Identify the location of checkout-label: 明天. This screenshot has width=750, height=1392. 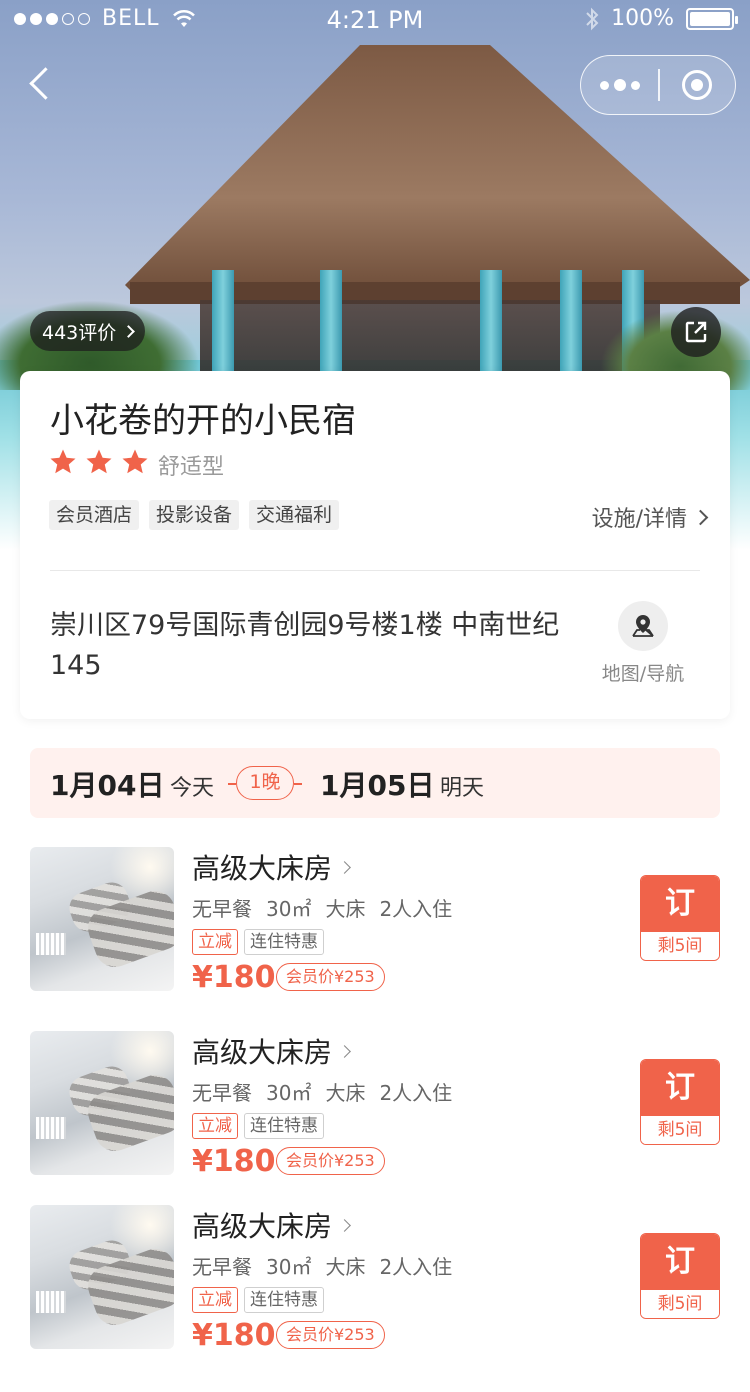
(462, 788).